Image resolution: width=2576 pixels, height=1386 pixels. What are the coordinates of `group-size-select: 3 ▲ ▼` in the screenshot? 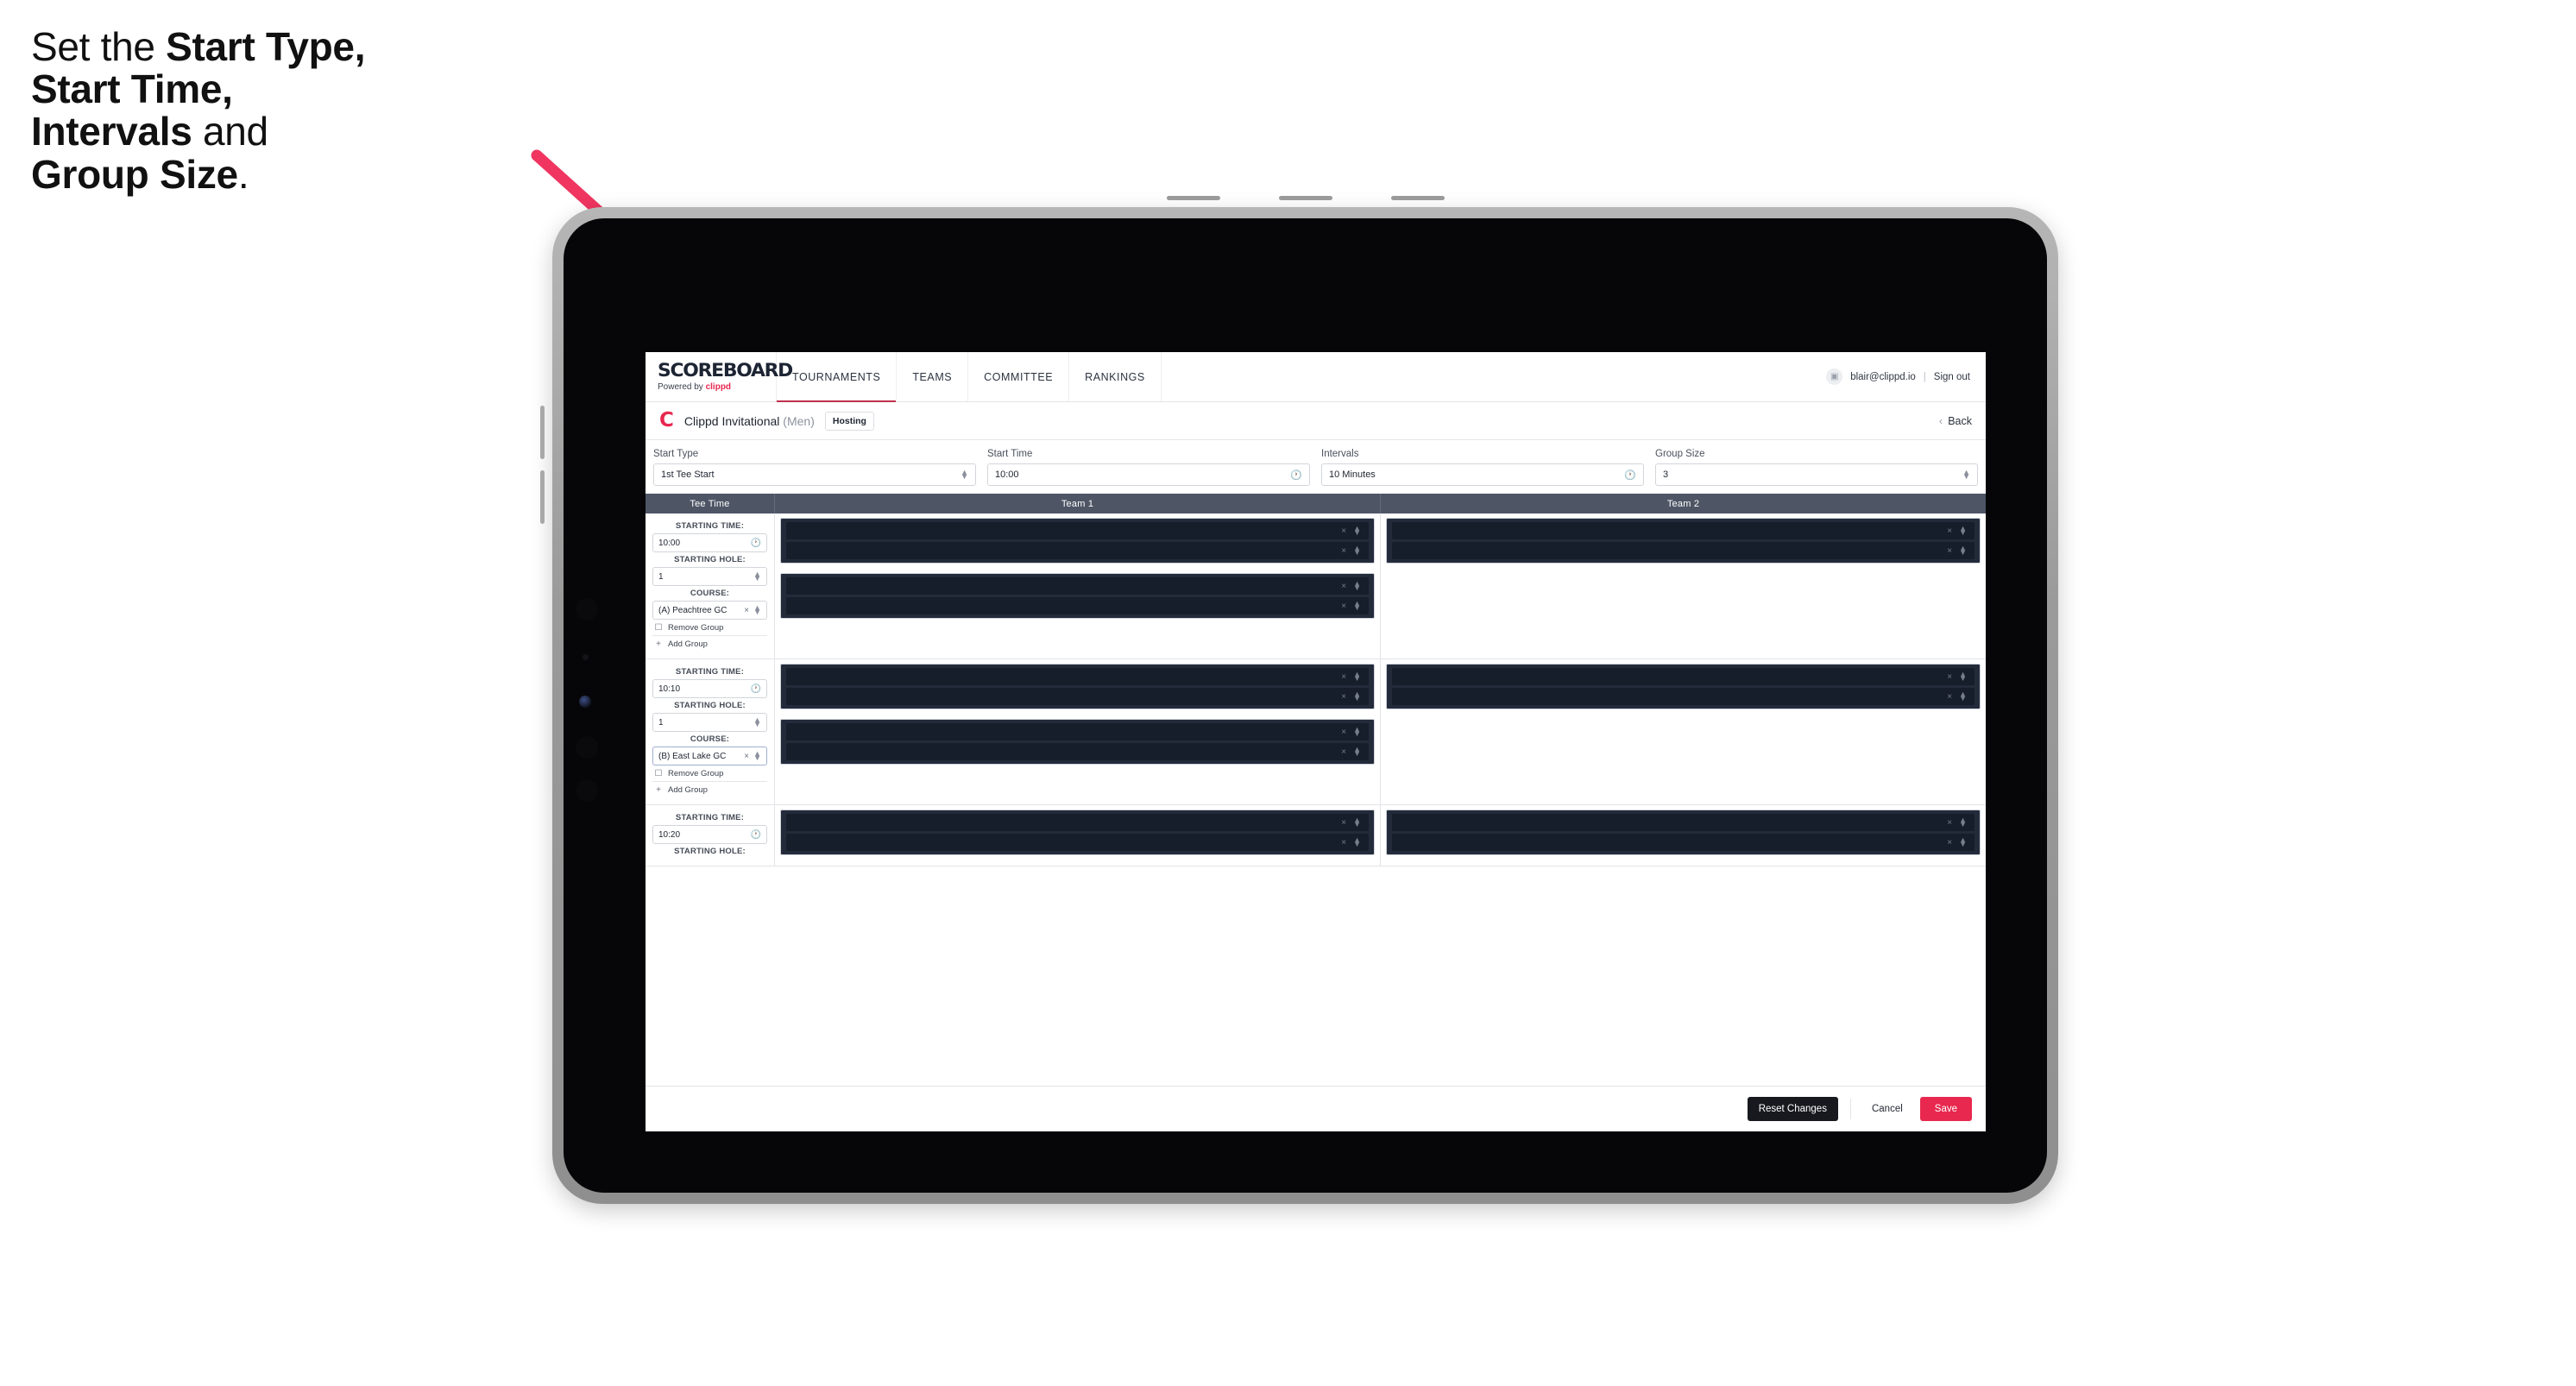 It's located at (1816, 475).